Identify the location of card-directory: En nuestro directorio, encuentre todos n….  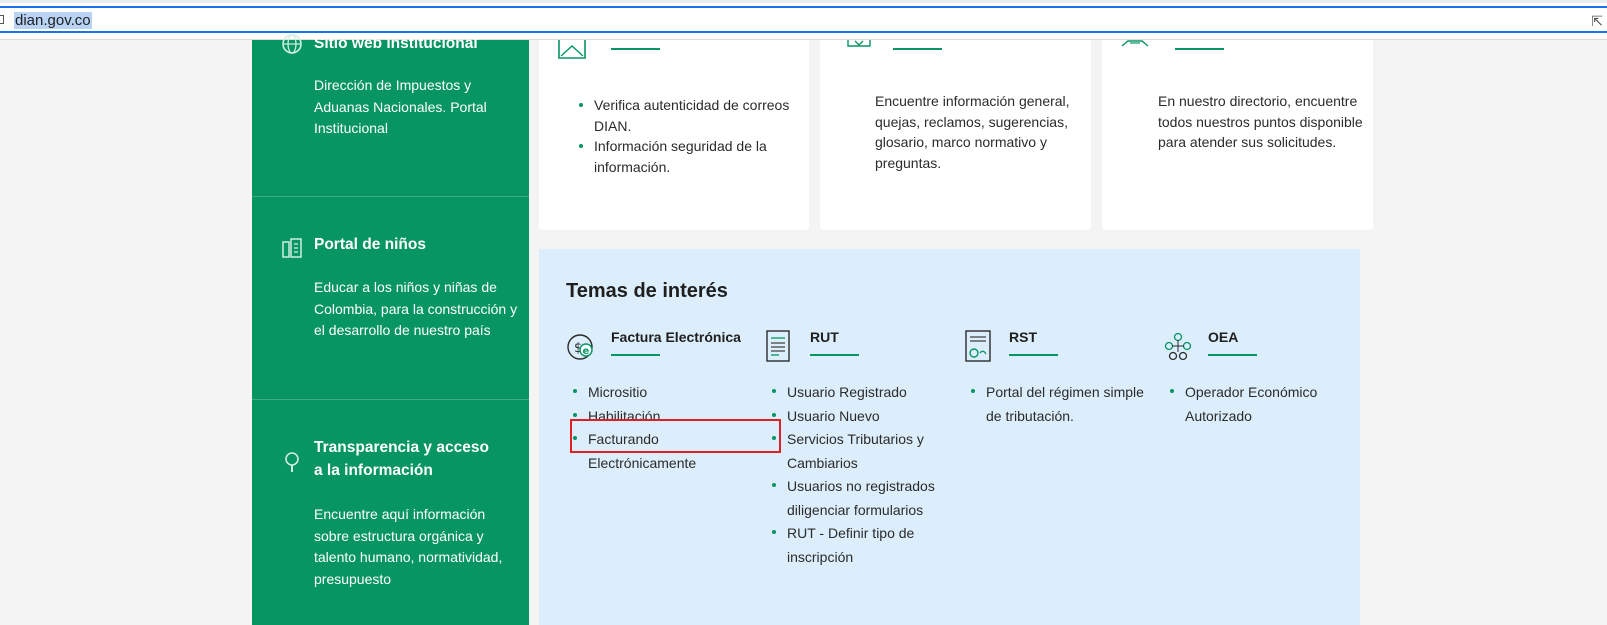
(1237, 135).